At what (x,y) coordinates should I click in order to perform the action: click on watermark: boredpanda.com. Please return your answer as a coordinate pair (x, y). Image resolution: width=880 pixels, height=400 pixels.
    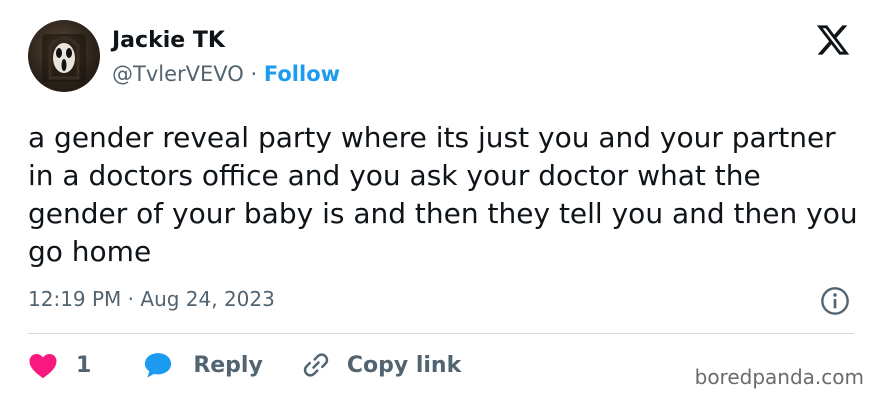
    Looking at the image, I should click on (779, 377).